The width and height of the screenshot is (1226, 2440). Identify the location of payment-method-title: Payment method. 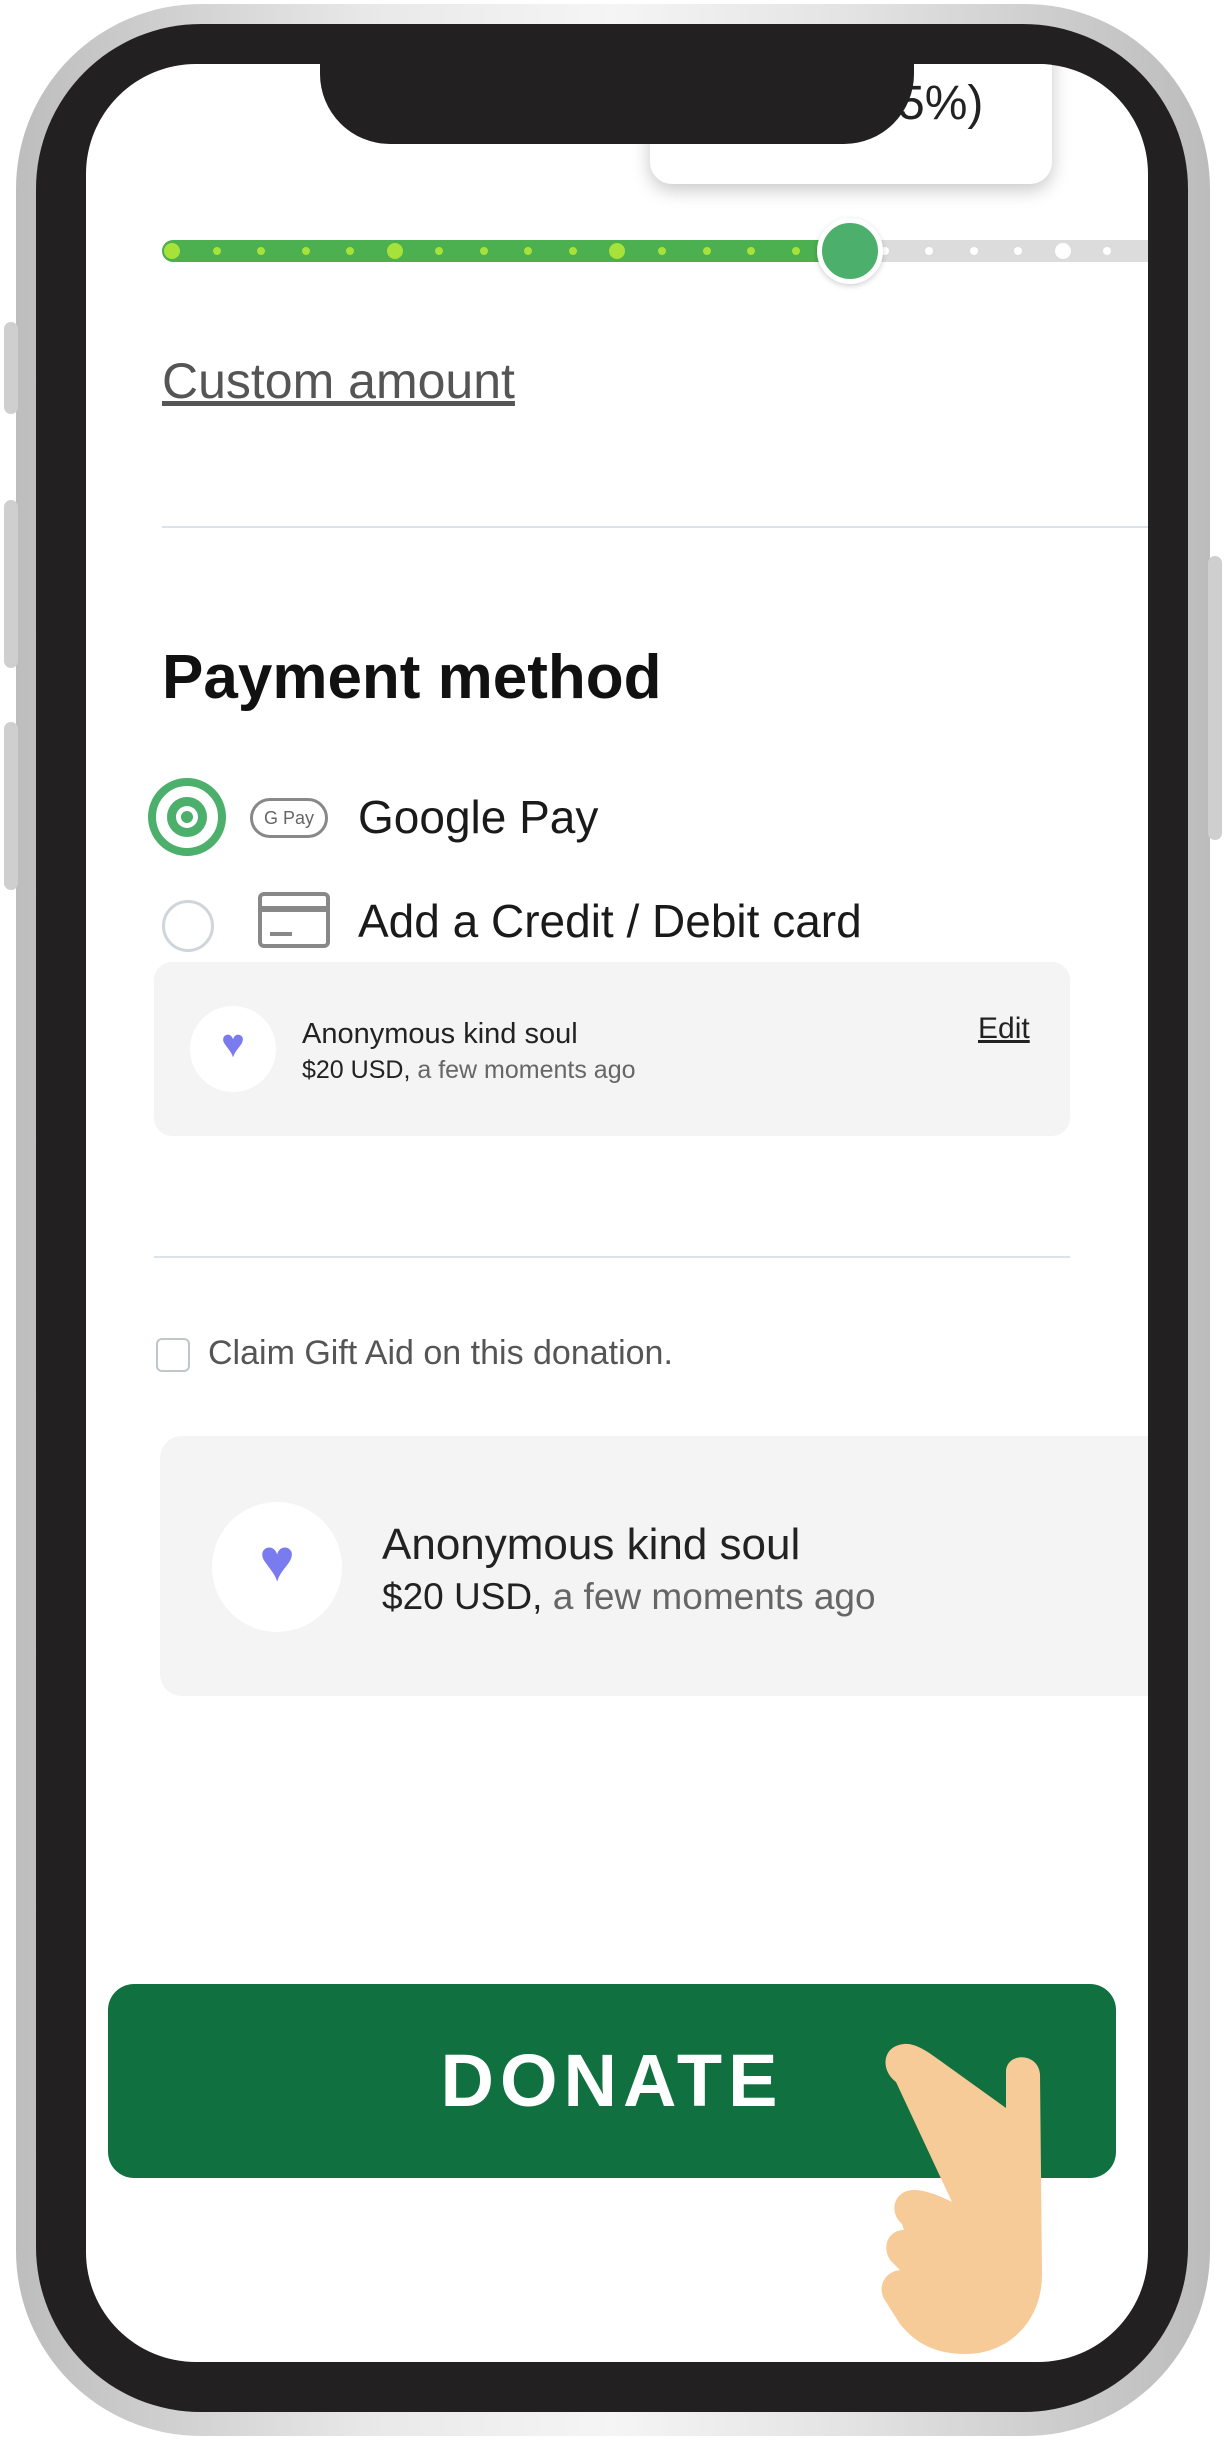
(412, 677).